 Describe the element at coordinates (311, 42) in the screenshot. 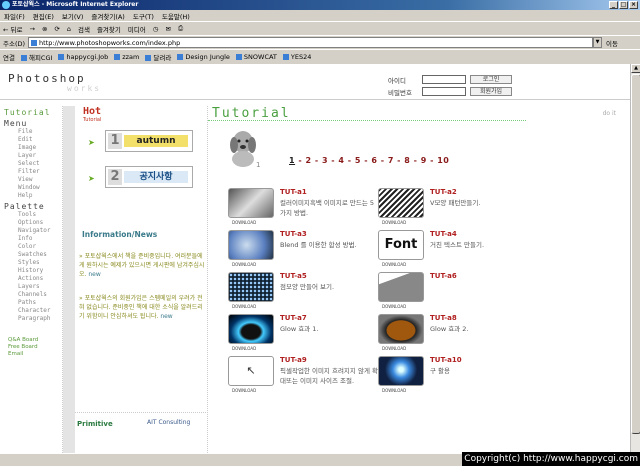

I see `address-input: http://www.photoshopworks.com/index.php` at that location.